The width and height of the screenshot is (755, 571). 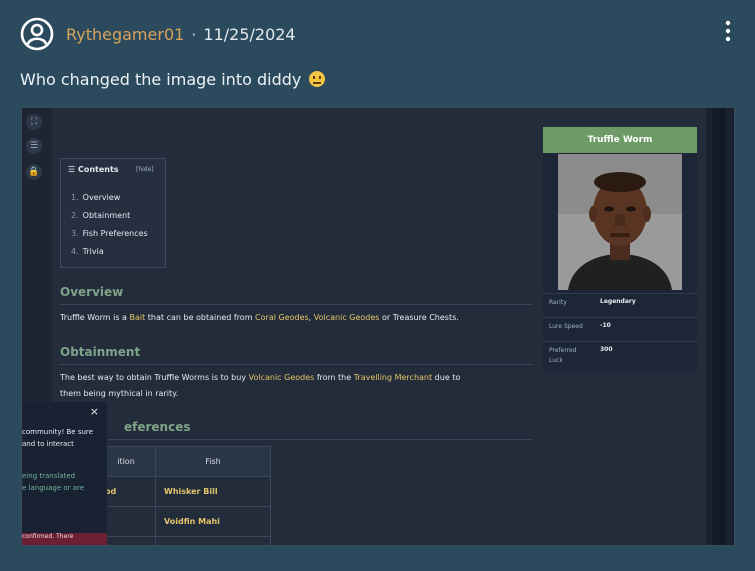 What do you see at coordinates (109, 256) in the screenshot?
I see `toc-item: 4. Trivia` at bounding box center [109, 256].